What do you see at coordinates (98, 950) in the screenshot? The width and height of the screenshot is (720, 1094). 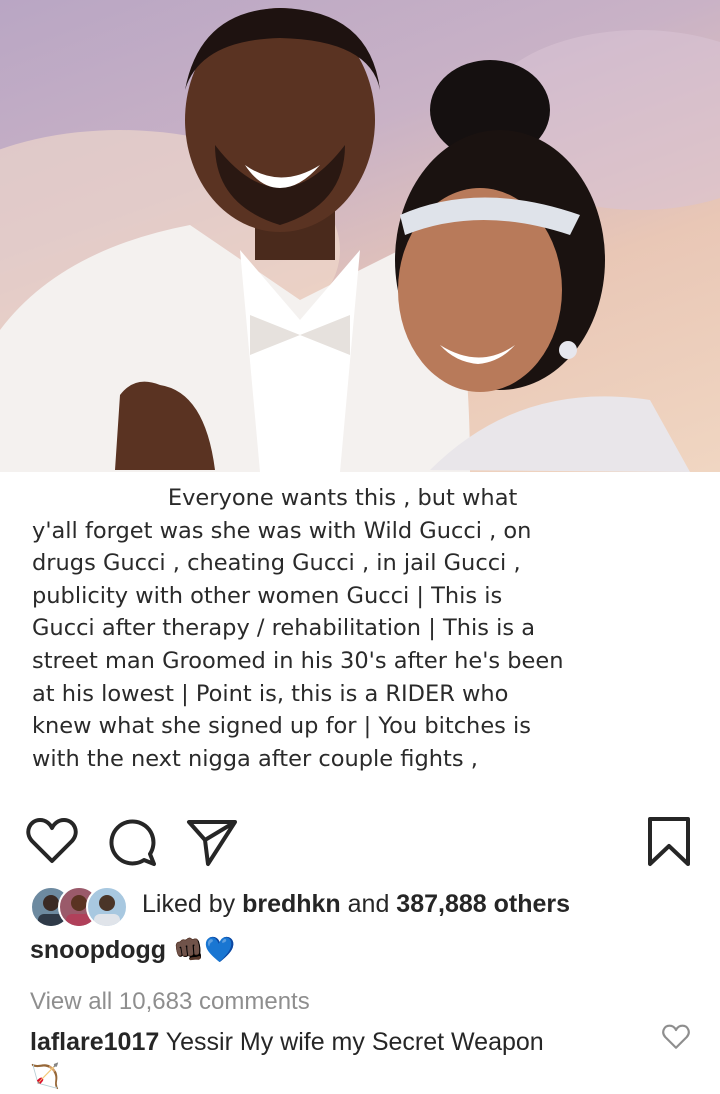 I see `caption-username: snoopdogg` at bounding box center [98, 950].